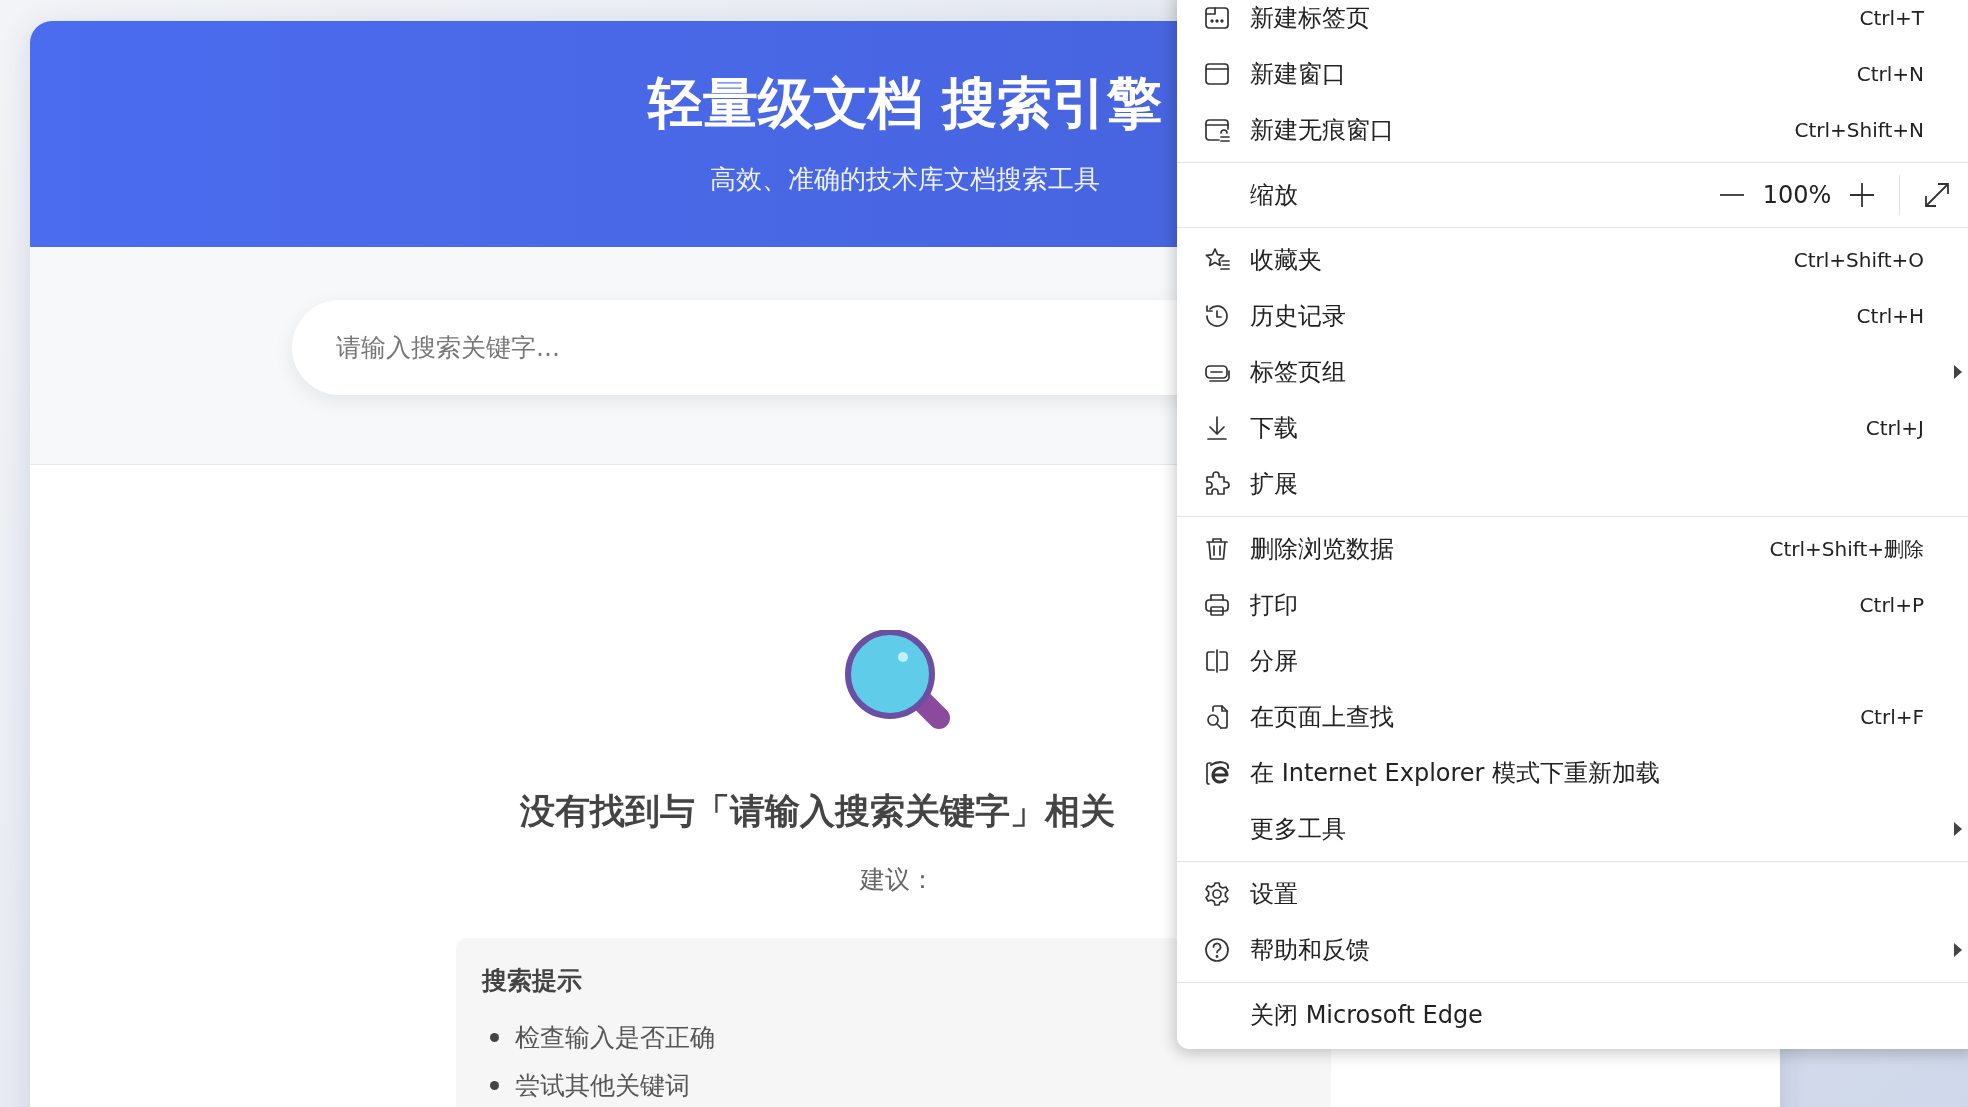 This screenshot has height=1107, width=1968. I want to click on window-icon, so click(1217, 74).